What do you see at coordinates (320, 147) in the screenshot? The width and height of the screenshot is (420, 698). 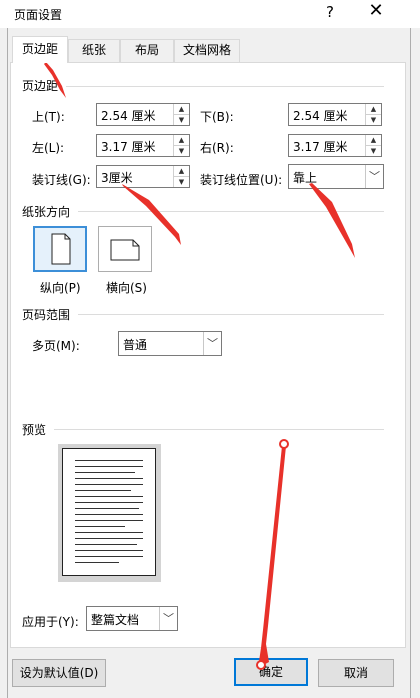 I see `right-margin-value: 3.17 厘米` at bounding box center [320, 147].